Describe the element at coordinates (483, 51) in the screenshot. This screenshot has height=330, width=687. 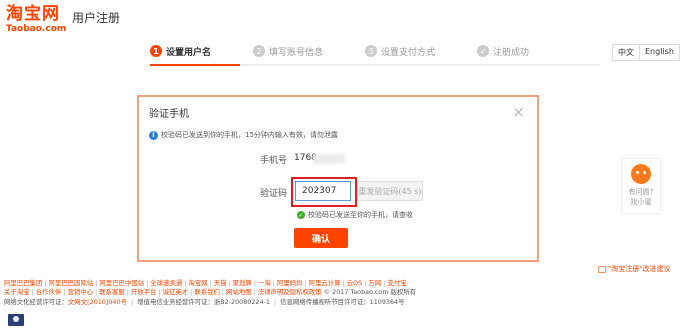
I see `step-4-check-icon: ✓` at that location.